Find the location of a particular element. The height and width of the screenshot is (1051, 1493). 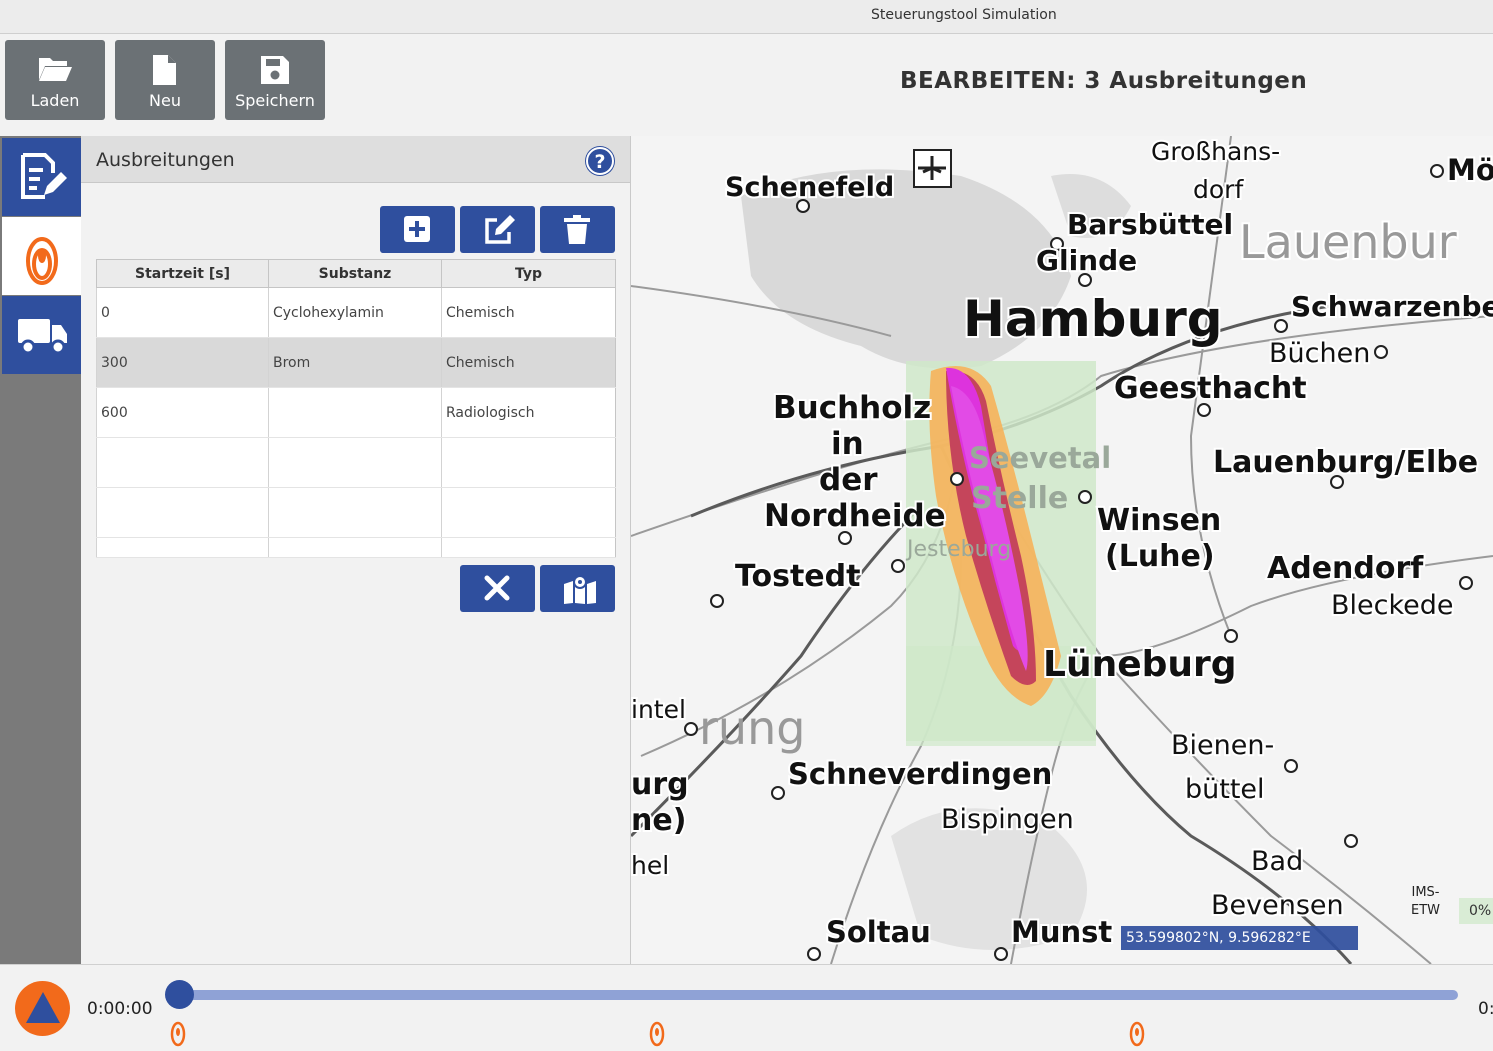

map-label: hel is located at coordinates (650, 865).